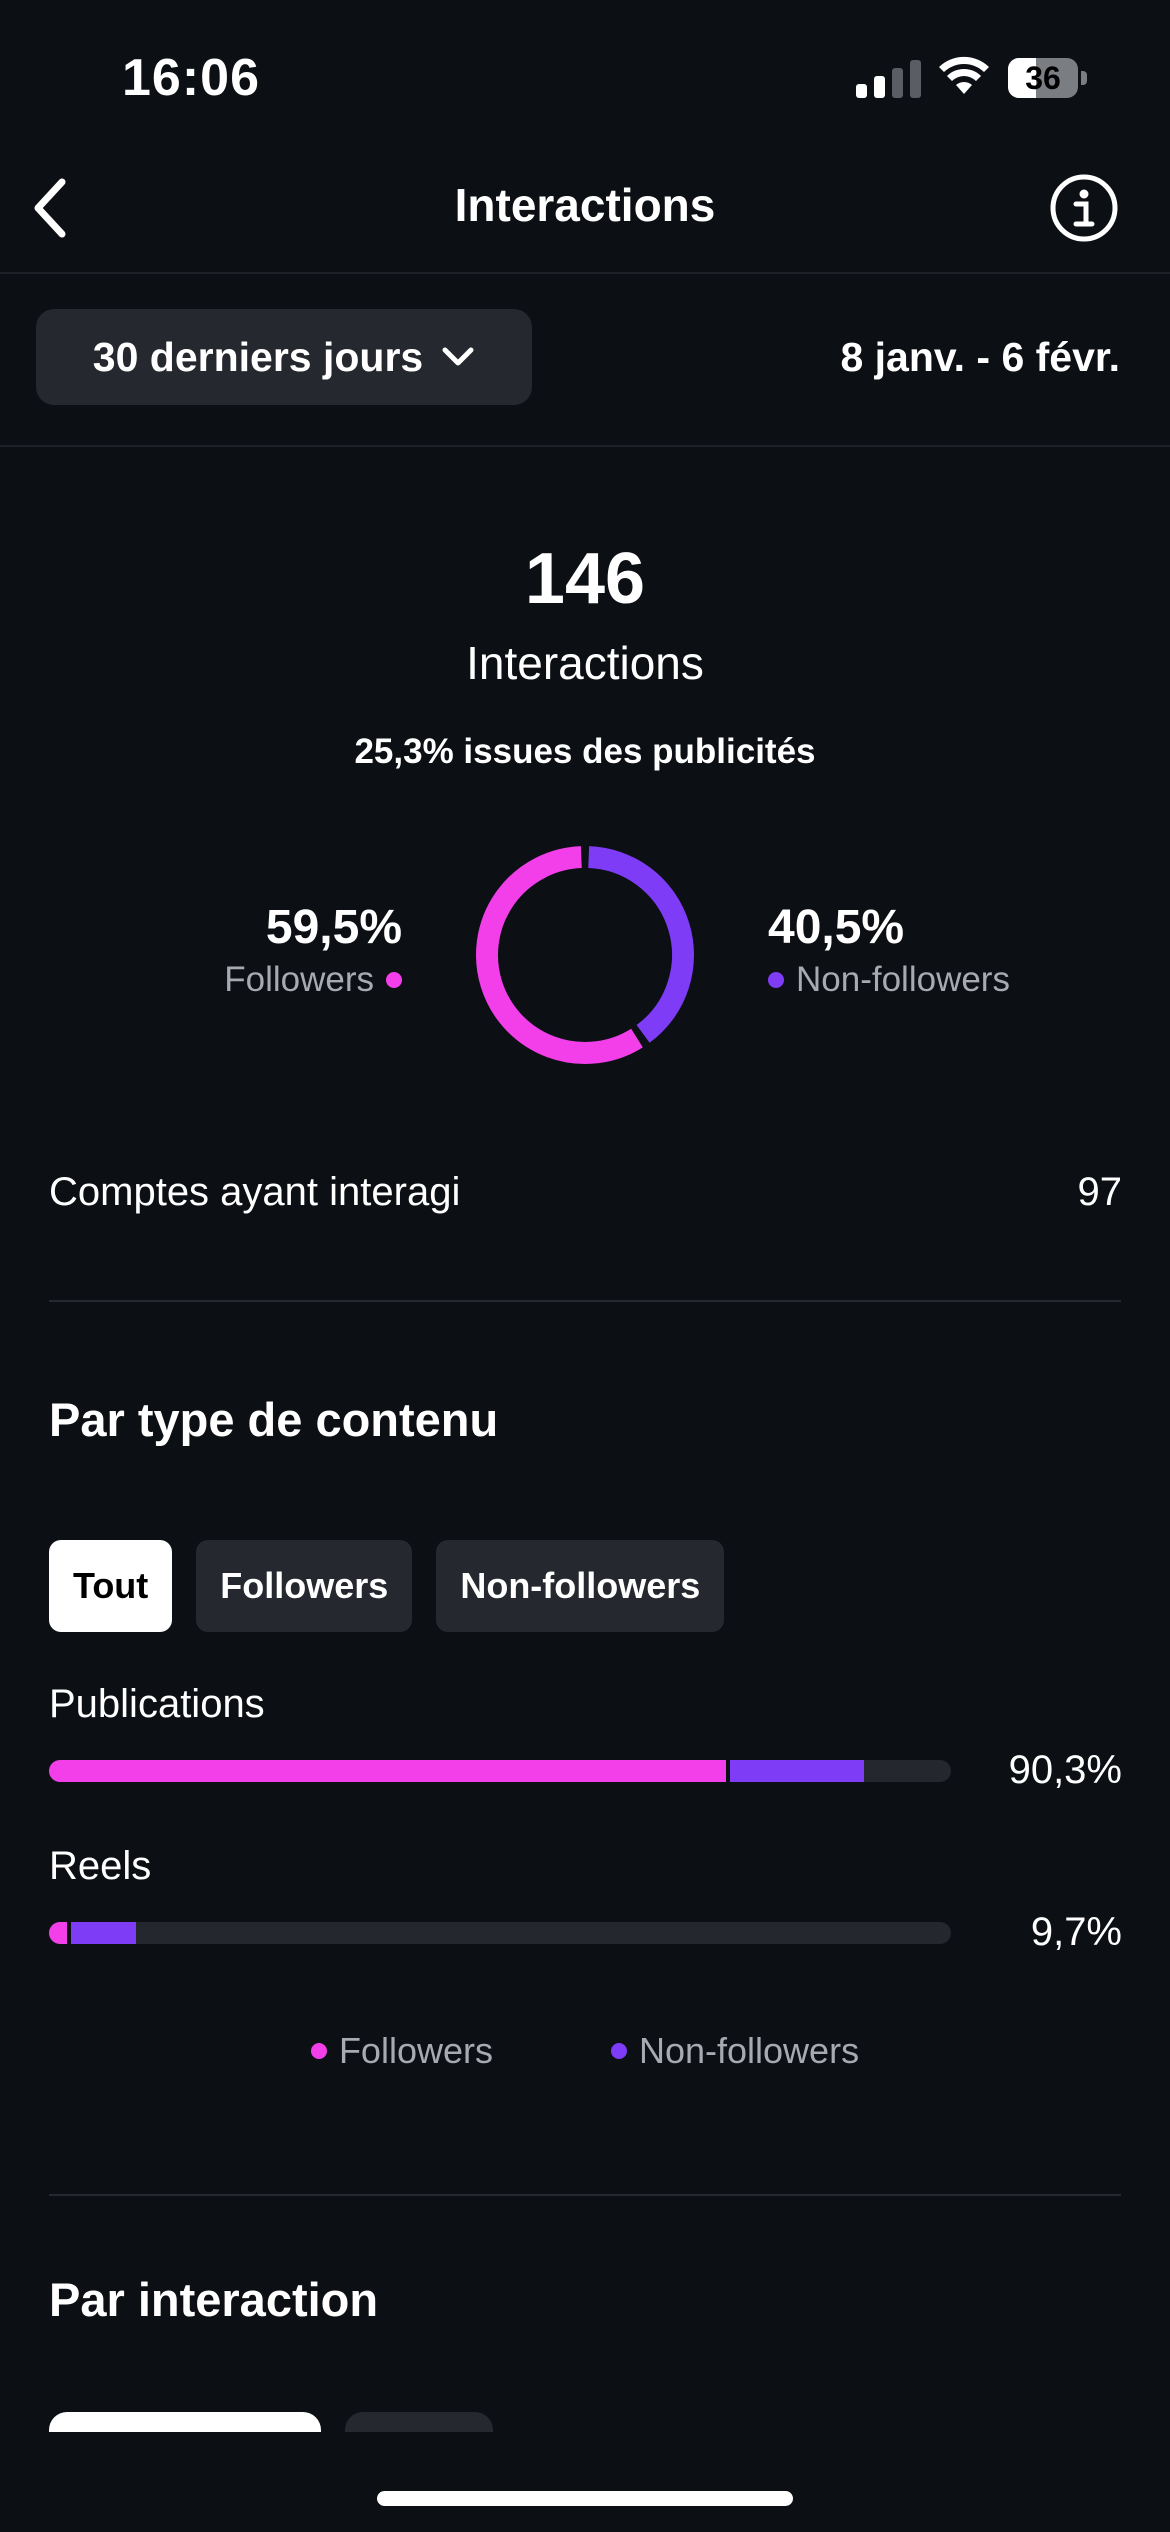 The width and height of the screenshot is (1170, 2532). I want to click on non-followers-stat: 40,5% Non-followers, so click(889, 950).